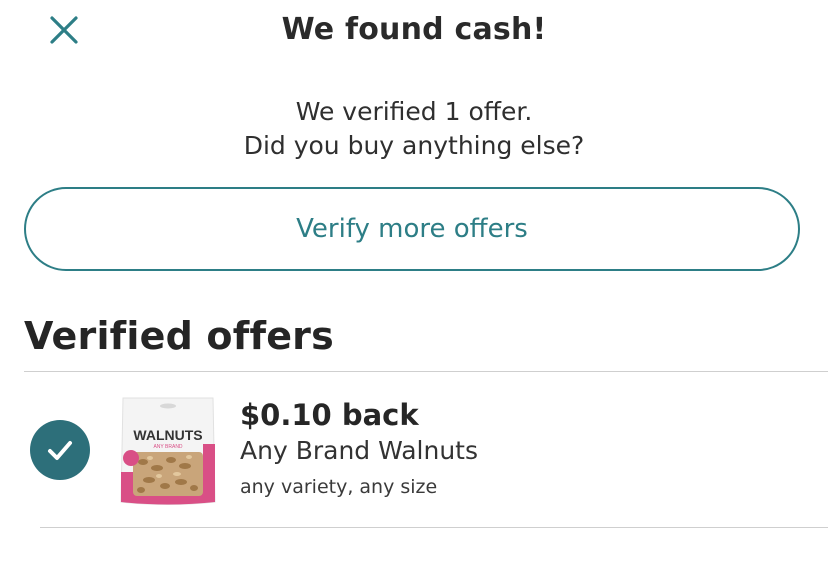 This screenshot has height=573, width=828. What do you see at coordinates (167, 447) in the screenshot?
I see `product-sublabel: ANY BRAND` at bounding box center [167, 447].